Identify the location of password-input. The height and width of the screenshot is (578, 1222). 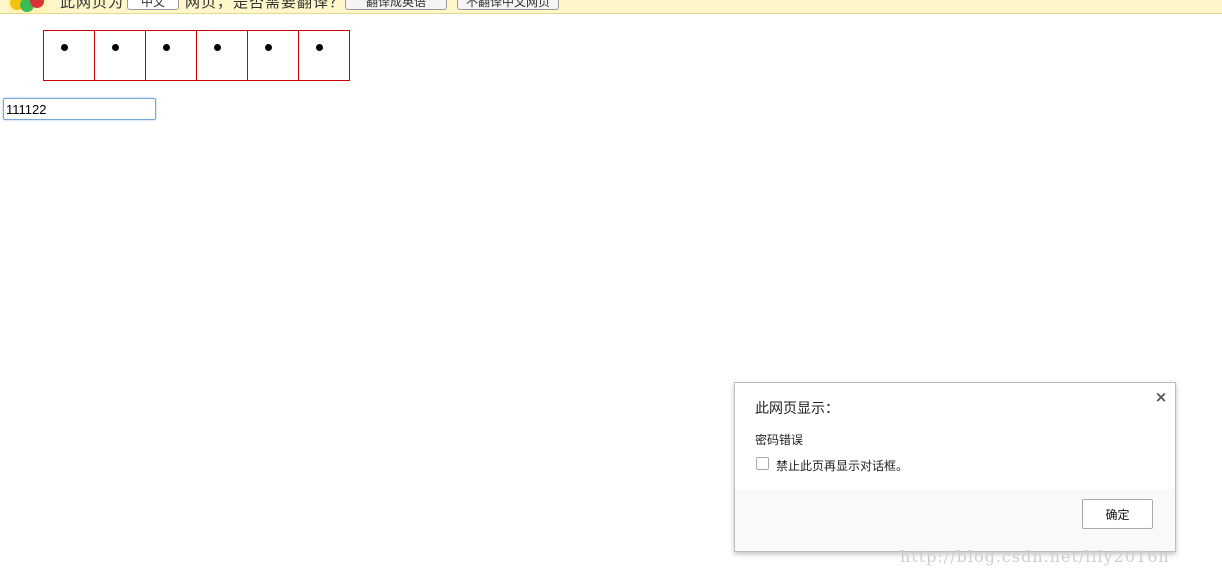
(79, 109).